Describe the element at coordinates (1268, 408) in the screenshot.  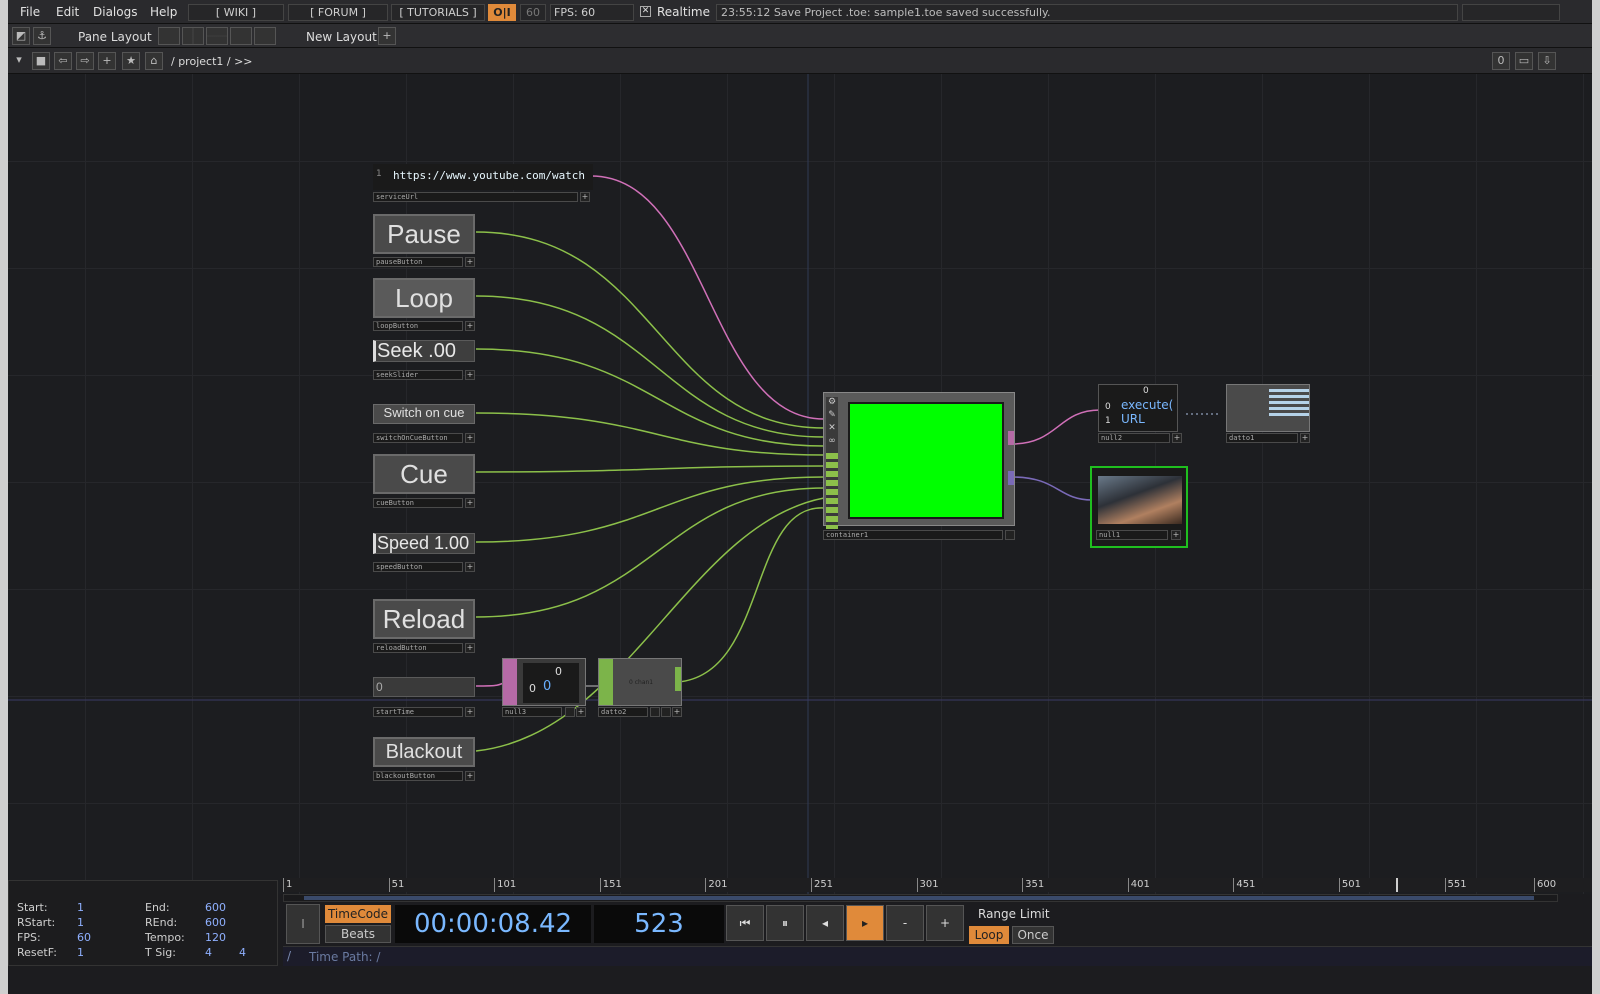
I see `datto1-node` at that location.